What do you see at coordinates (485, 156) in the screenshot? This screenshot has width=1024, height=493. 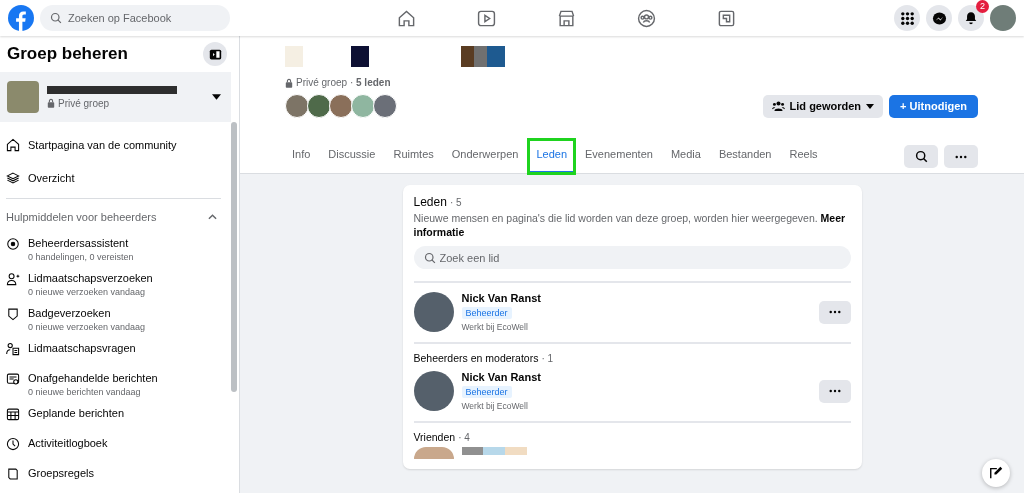 I see `tab: Onderwerpen` at bounding box center [485, 156].